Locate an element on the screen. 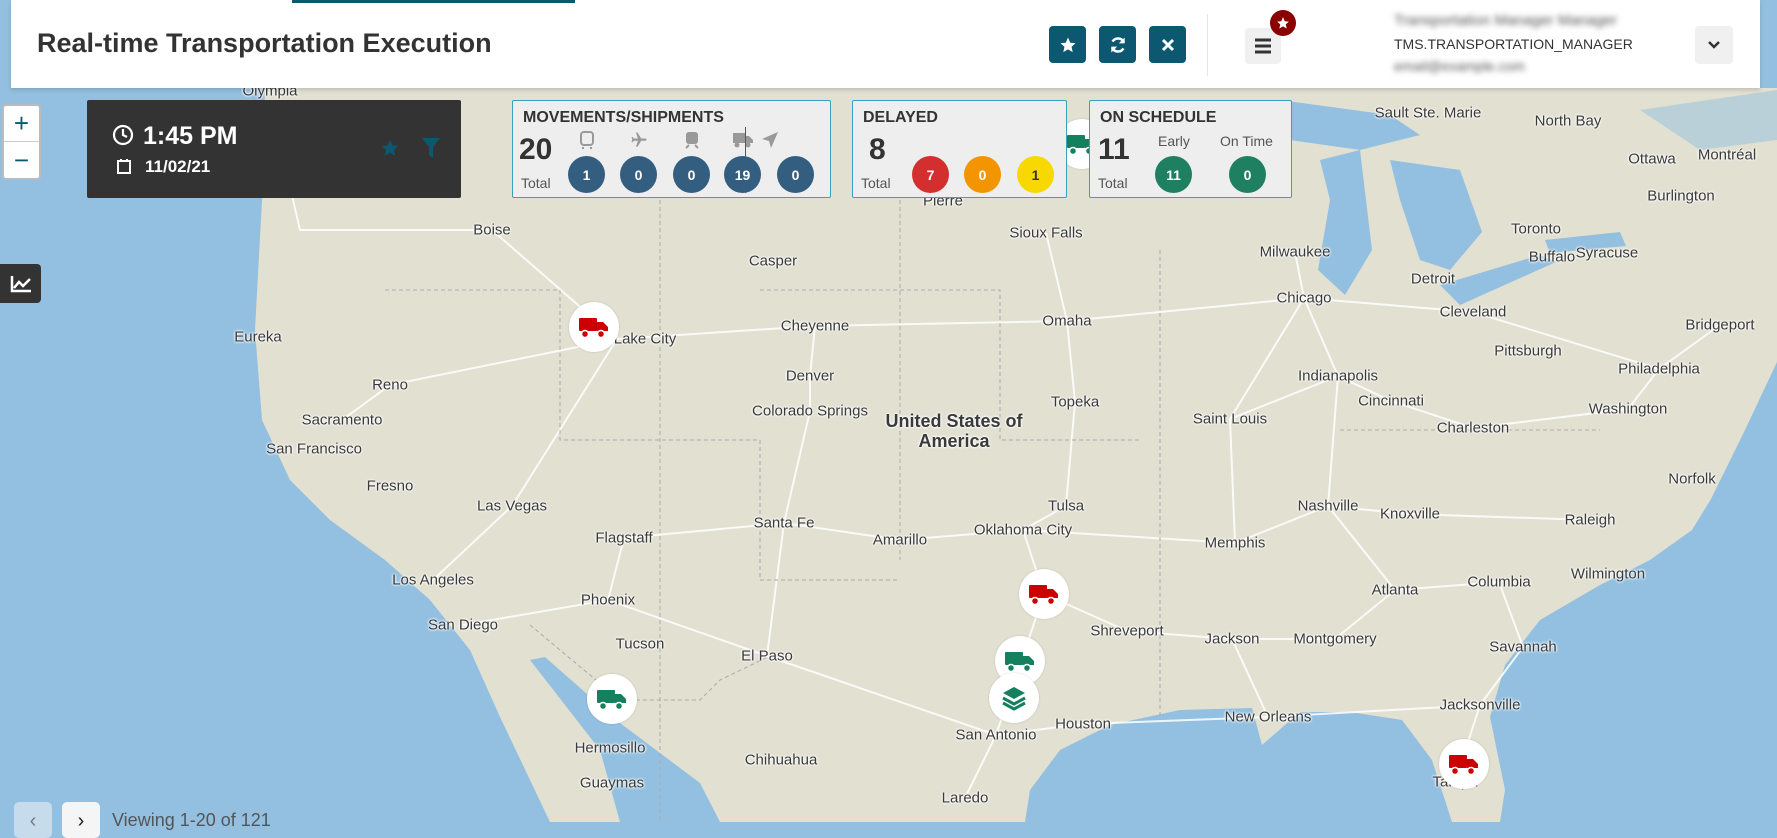  city-label: Cheyenne is located at coordinates (815, 326).